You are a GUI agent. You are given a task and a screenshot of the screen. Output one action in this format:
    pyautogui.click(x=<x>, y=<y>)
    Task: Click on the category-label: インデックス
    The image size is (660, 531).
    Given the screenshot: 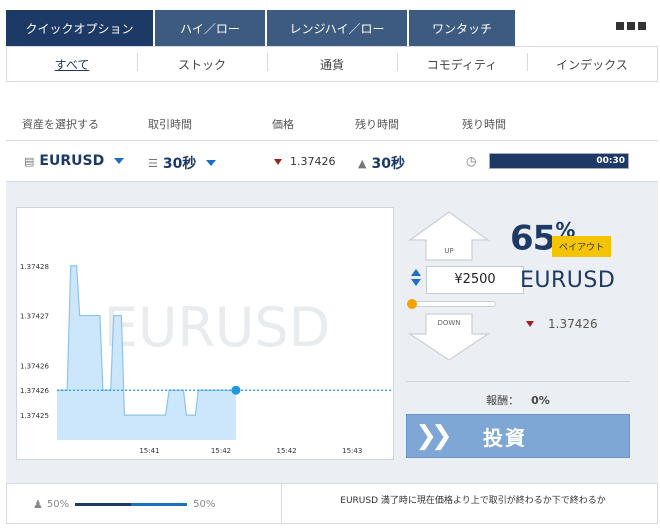 What is the action you would take?
    pyautogui.click(x=592, y=64)
    